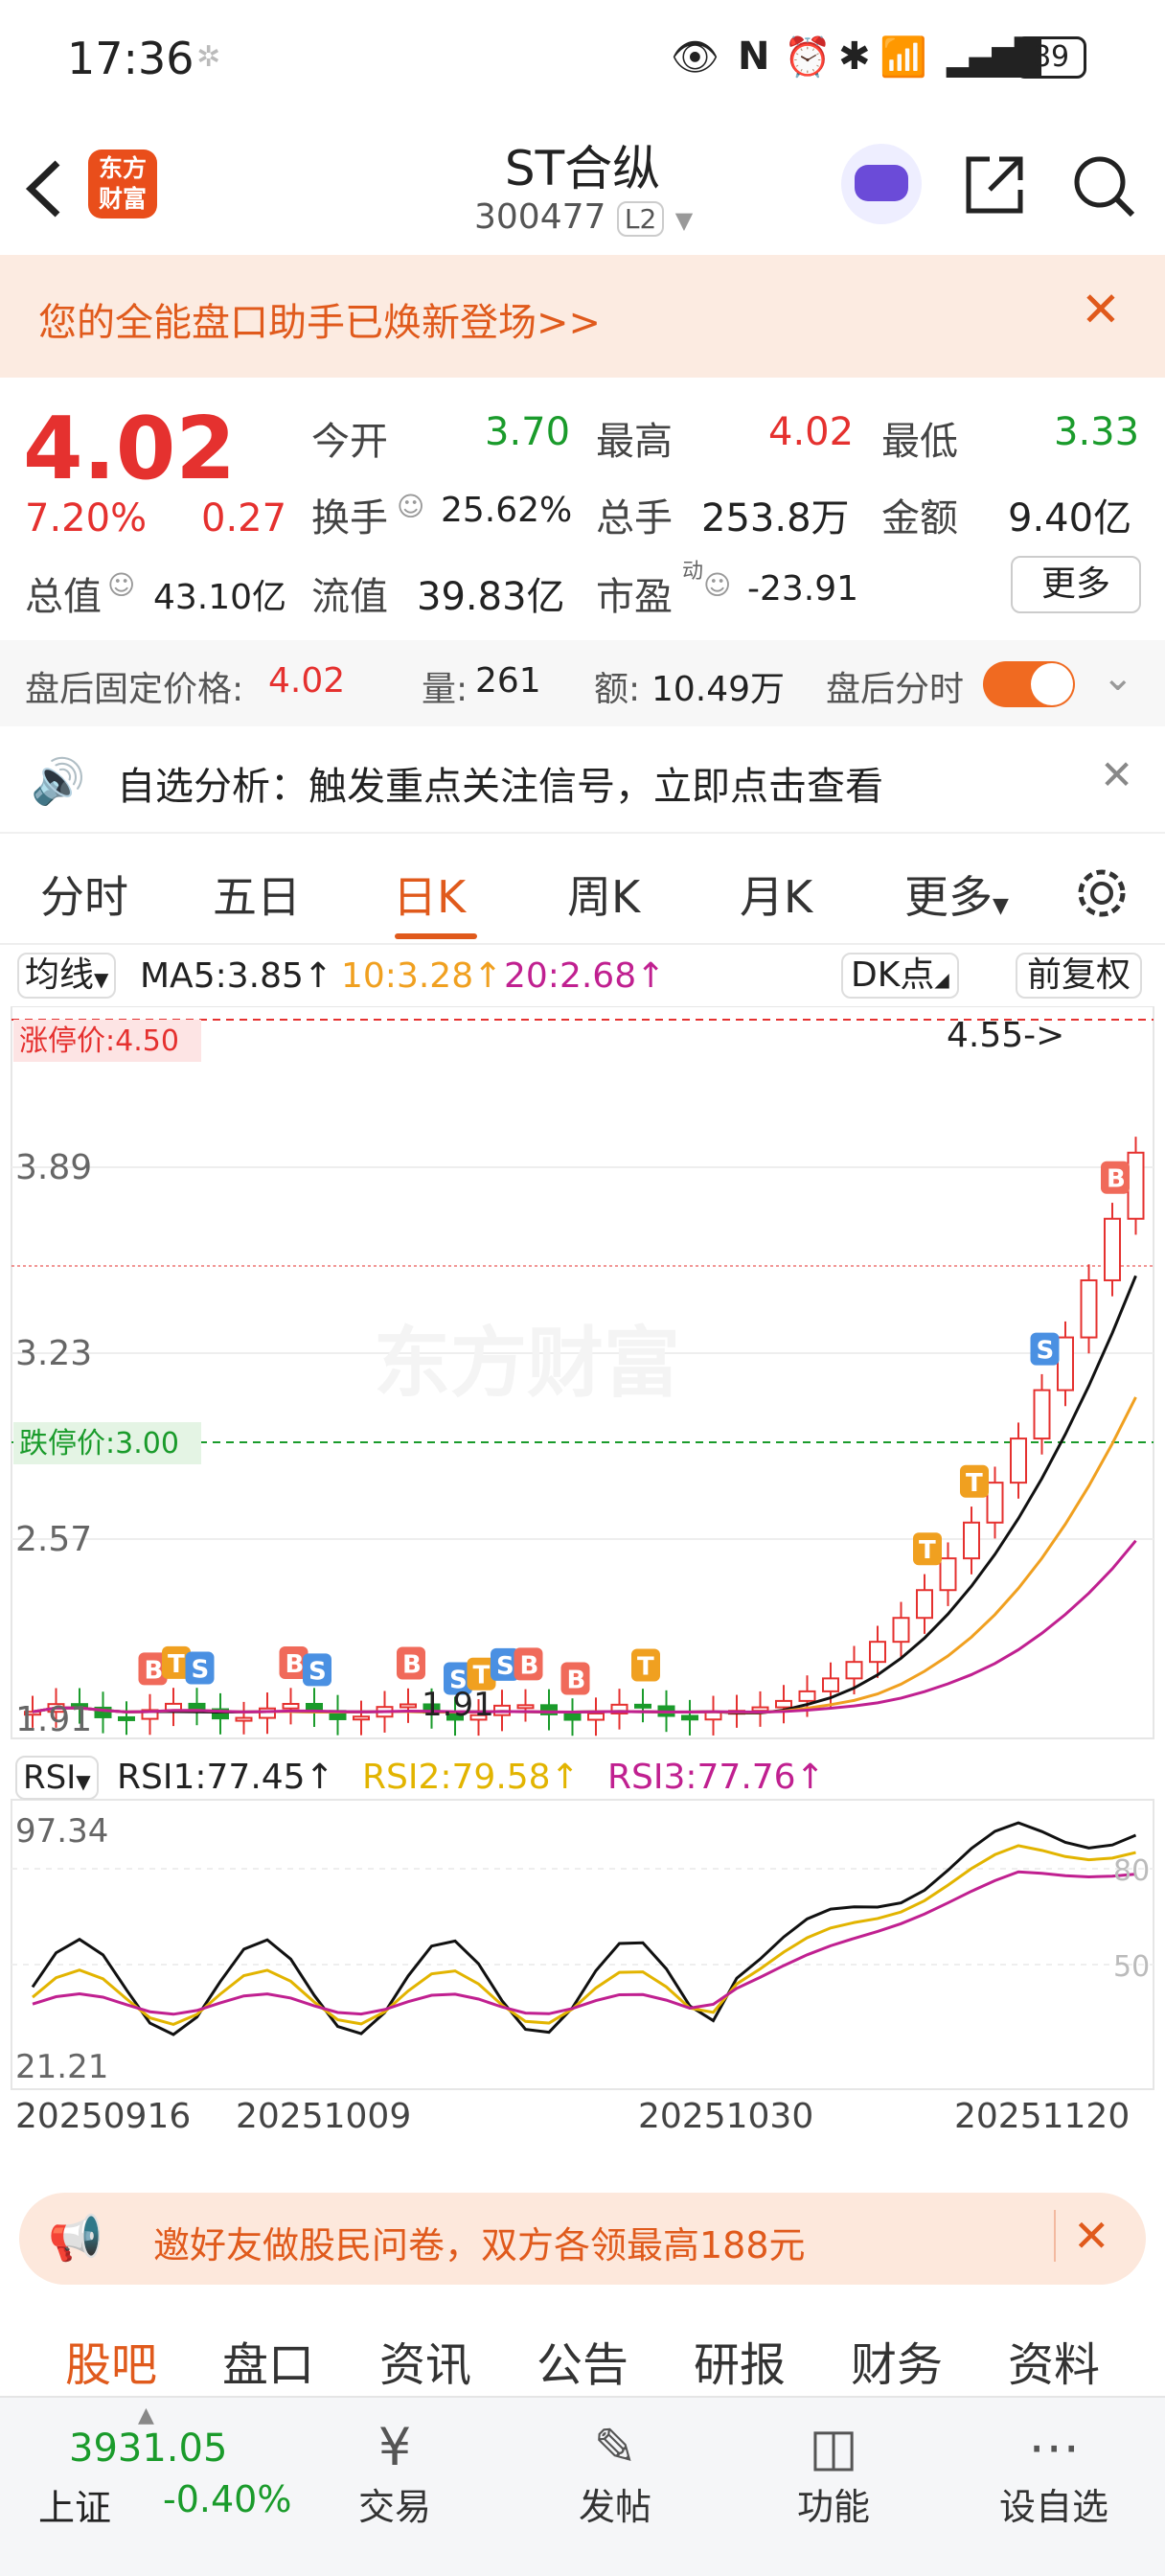  What do you see at coordinates (604, 894) in the screenshot?
I see `tab-weekly-k: 周K` at bounding box center [604, 894].